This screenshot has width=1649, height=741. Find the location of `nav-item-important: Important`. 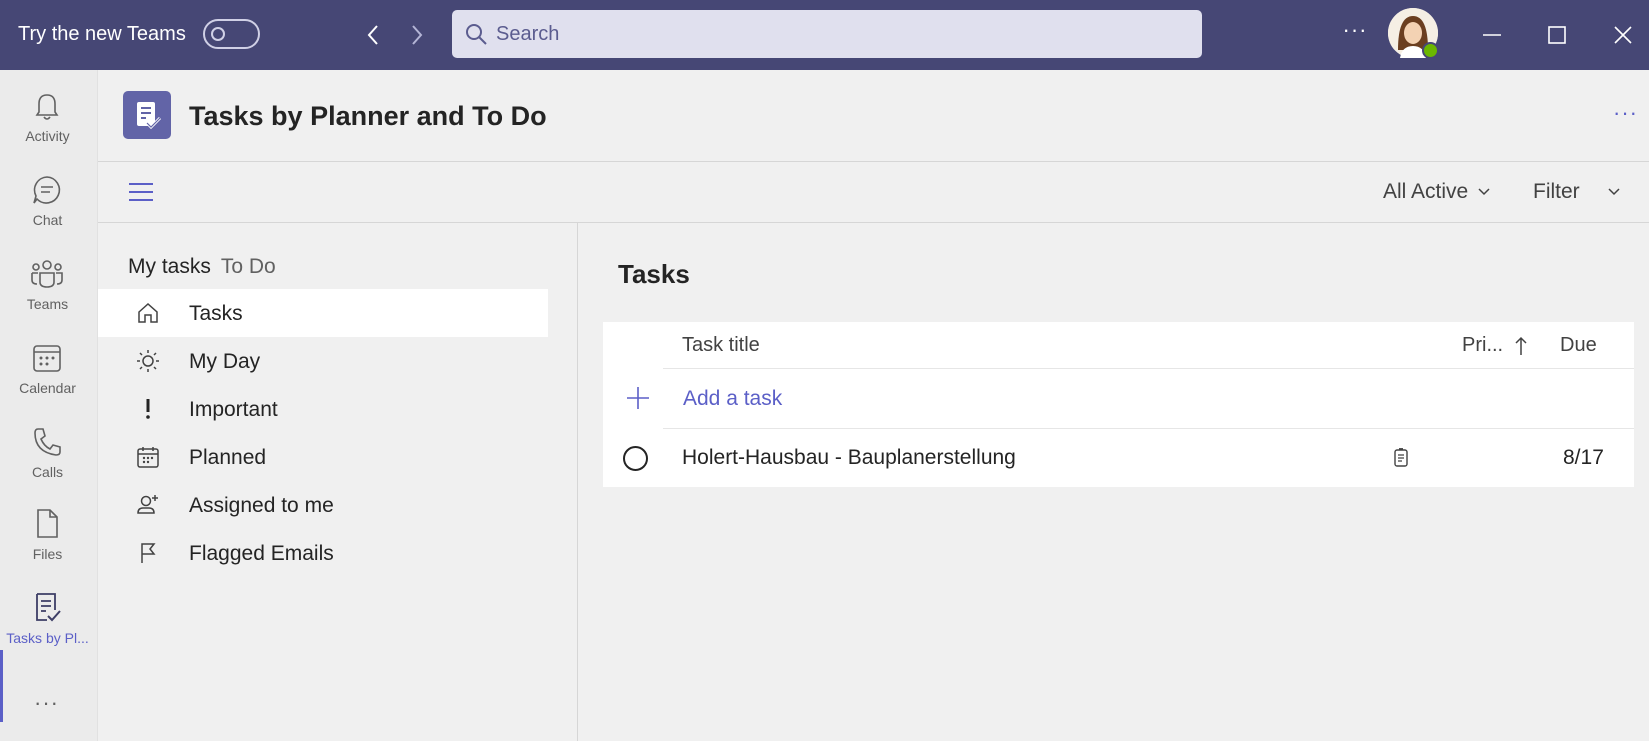

nav-item-important: Important is located at coordinates (323, 409).